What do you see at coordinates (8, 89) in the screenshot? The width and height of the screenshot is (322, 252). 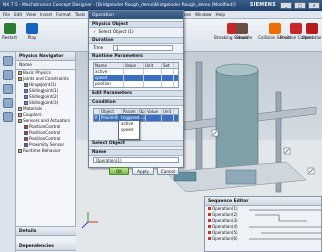 I see `part-navigator-tab-icon` at bounding box center [8, 89].